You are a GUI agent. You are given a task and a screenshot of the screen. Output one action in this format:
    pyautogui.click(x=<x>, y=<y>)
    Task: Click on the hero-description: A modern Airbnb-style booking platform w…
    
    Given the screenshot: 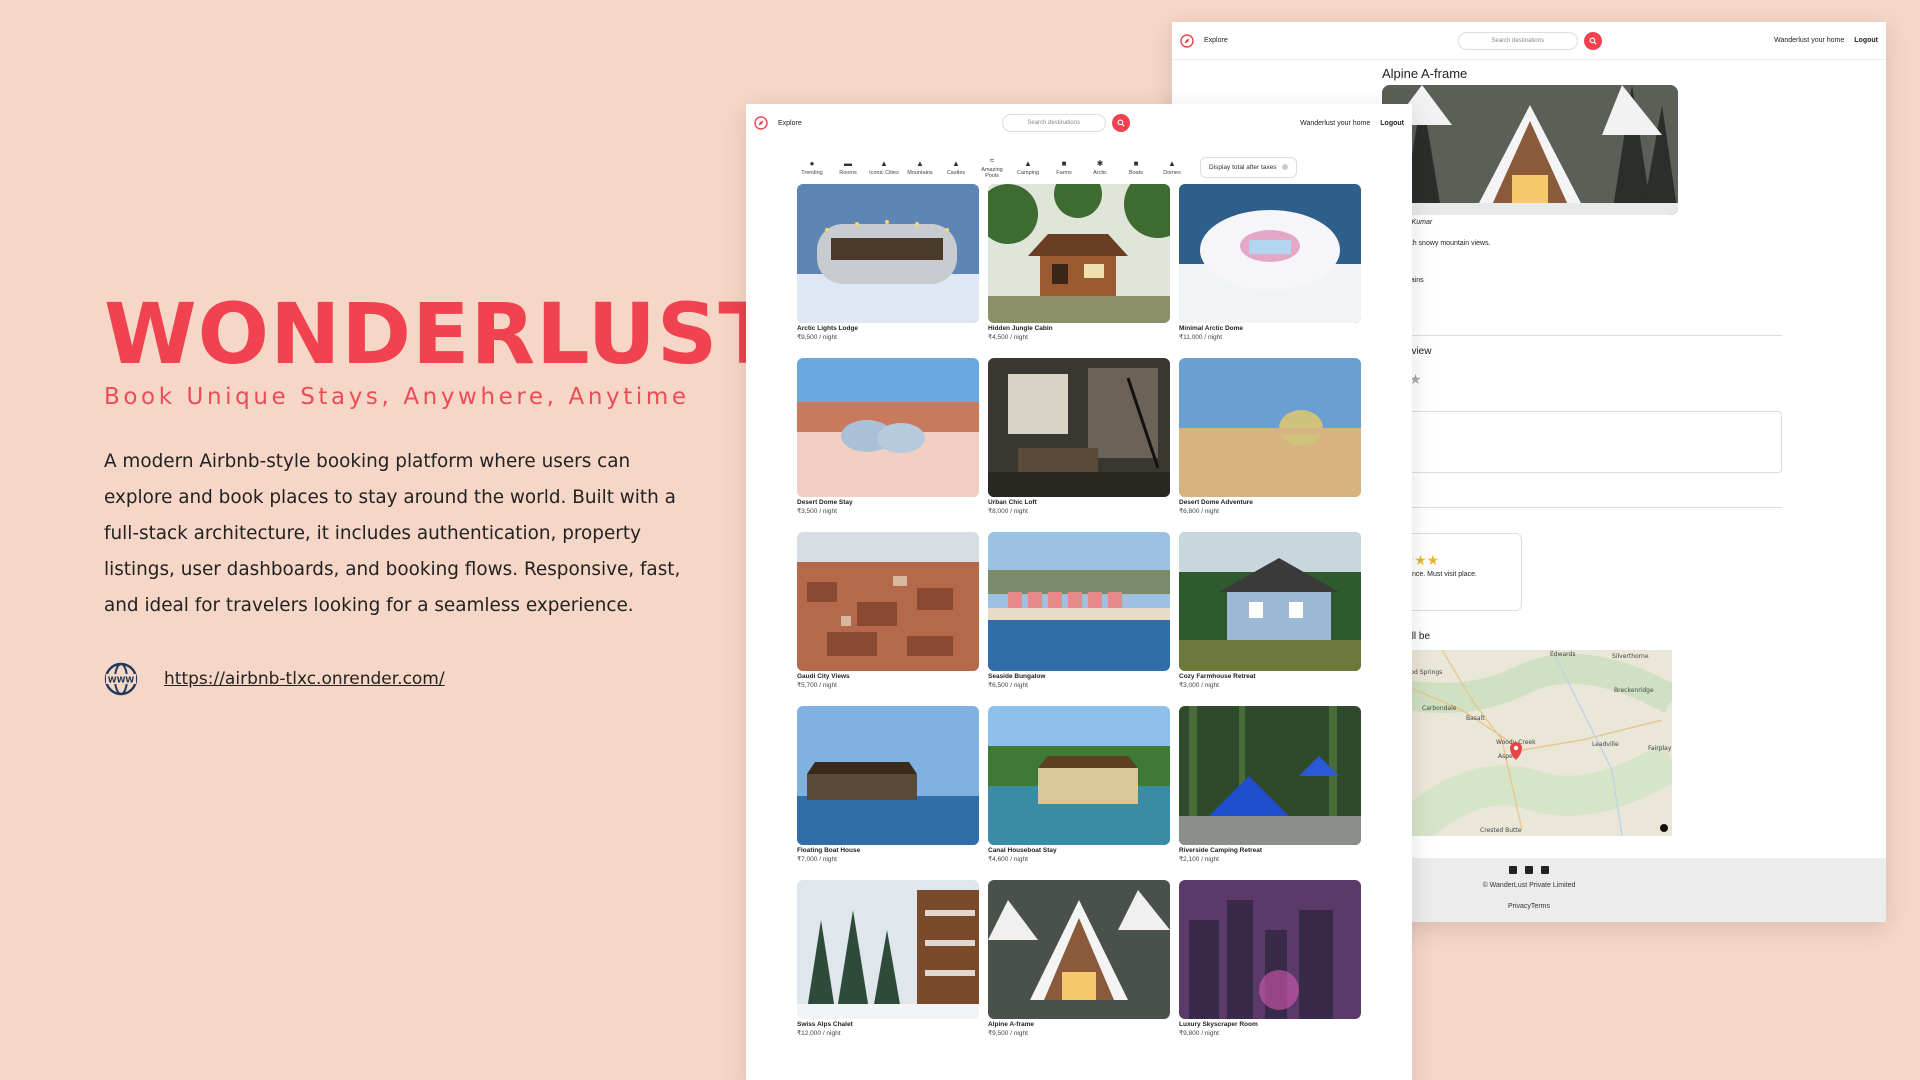 What is the action you would take?
    pyautogui.click(x=392, y=533)
    